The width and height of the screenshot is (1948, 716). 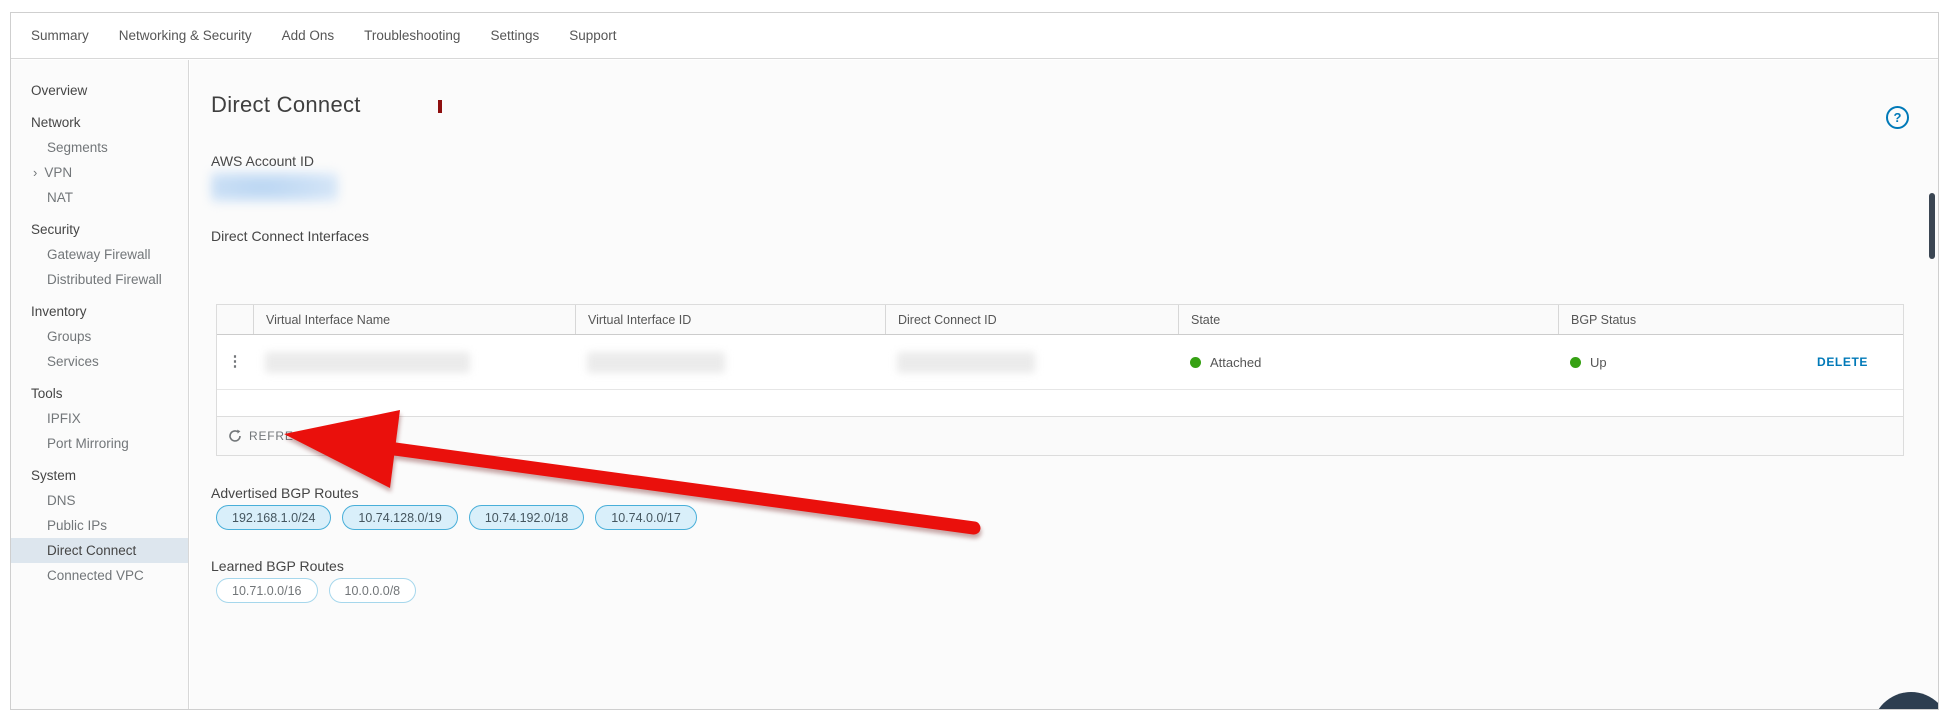 What do you see at coordinates (99, 90) in the screenshot?
I see `sidebar-item-overview: Overview` at bounding box center [99, 90].